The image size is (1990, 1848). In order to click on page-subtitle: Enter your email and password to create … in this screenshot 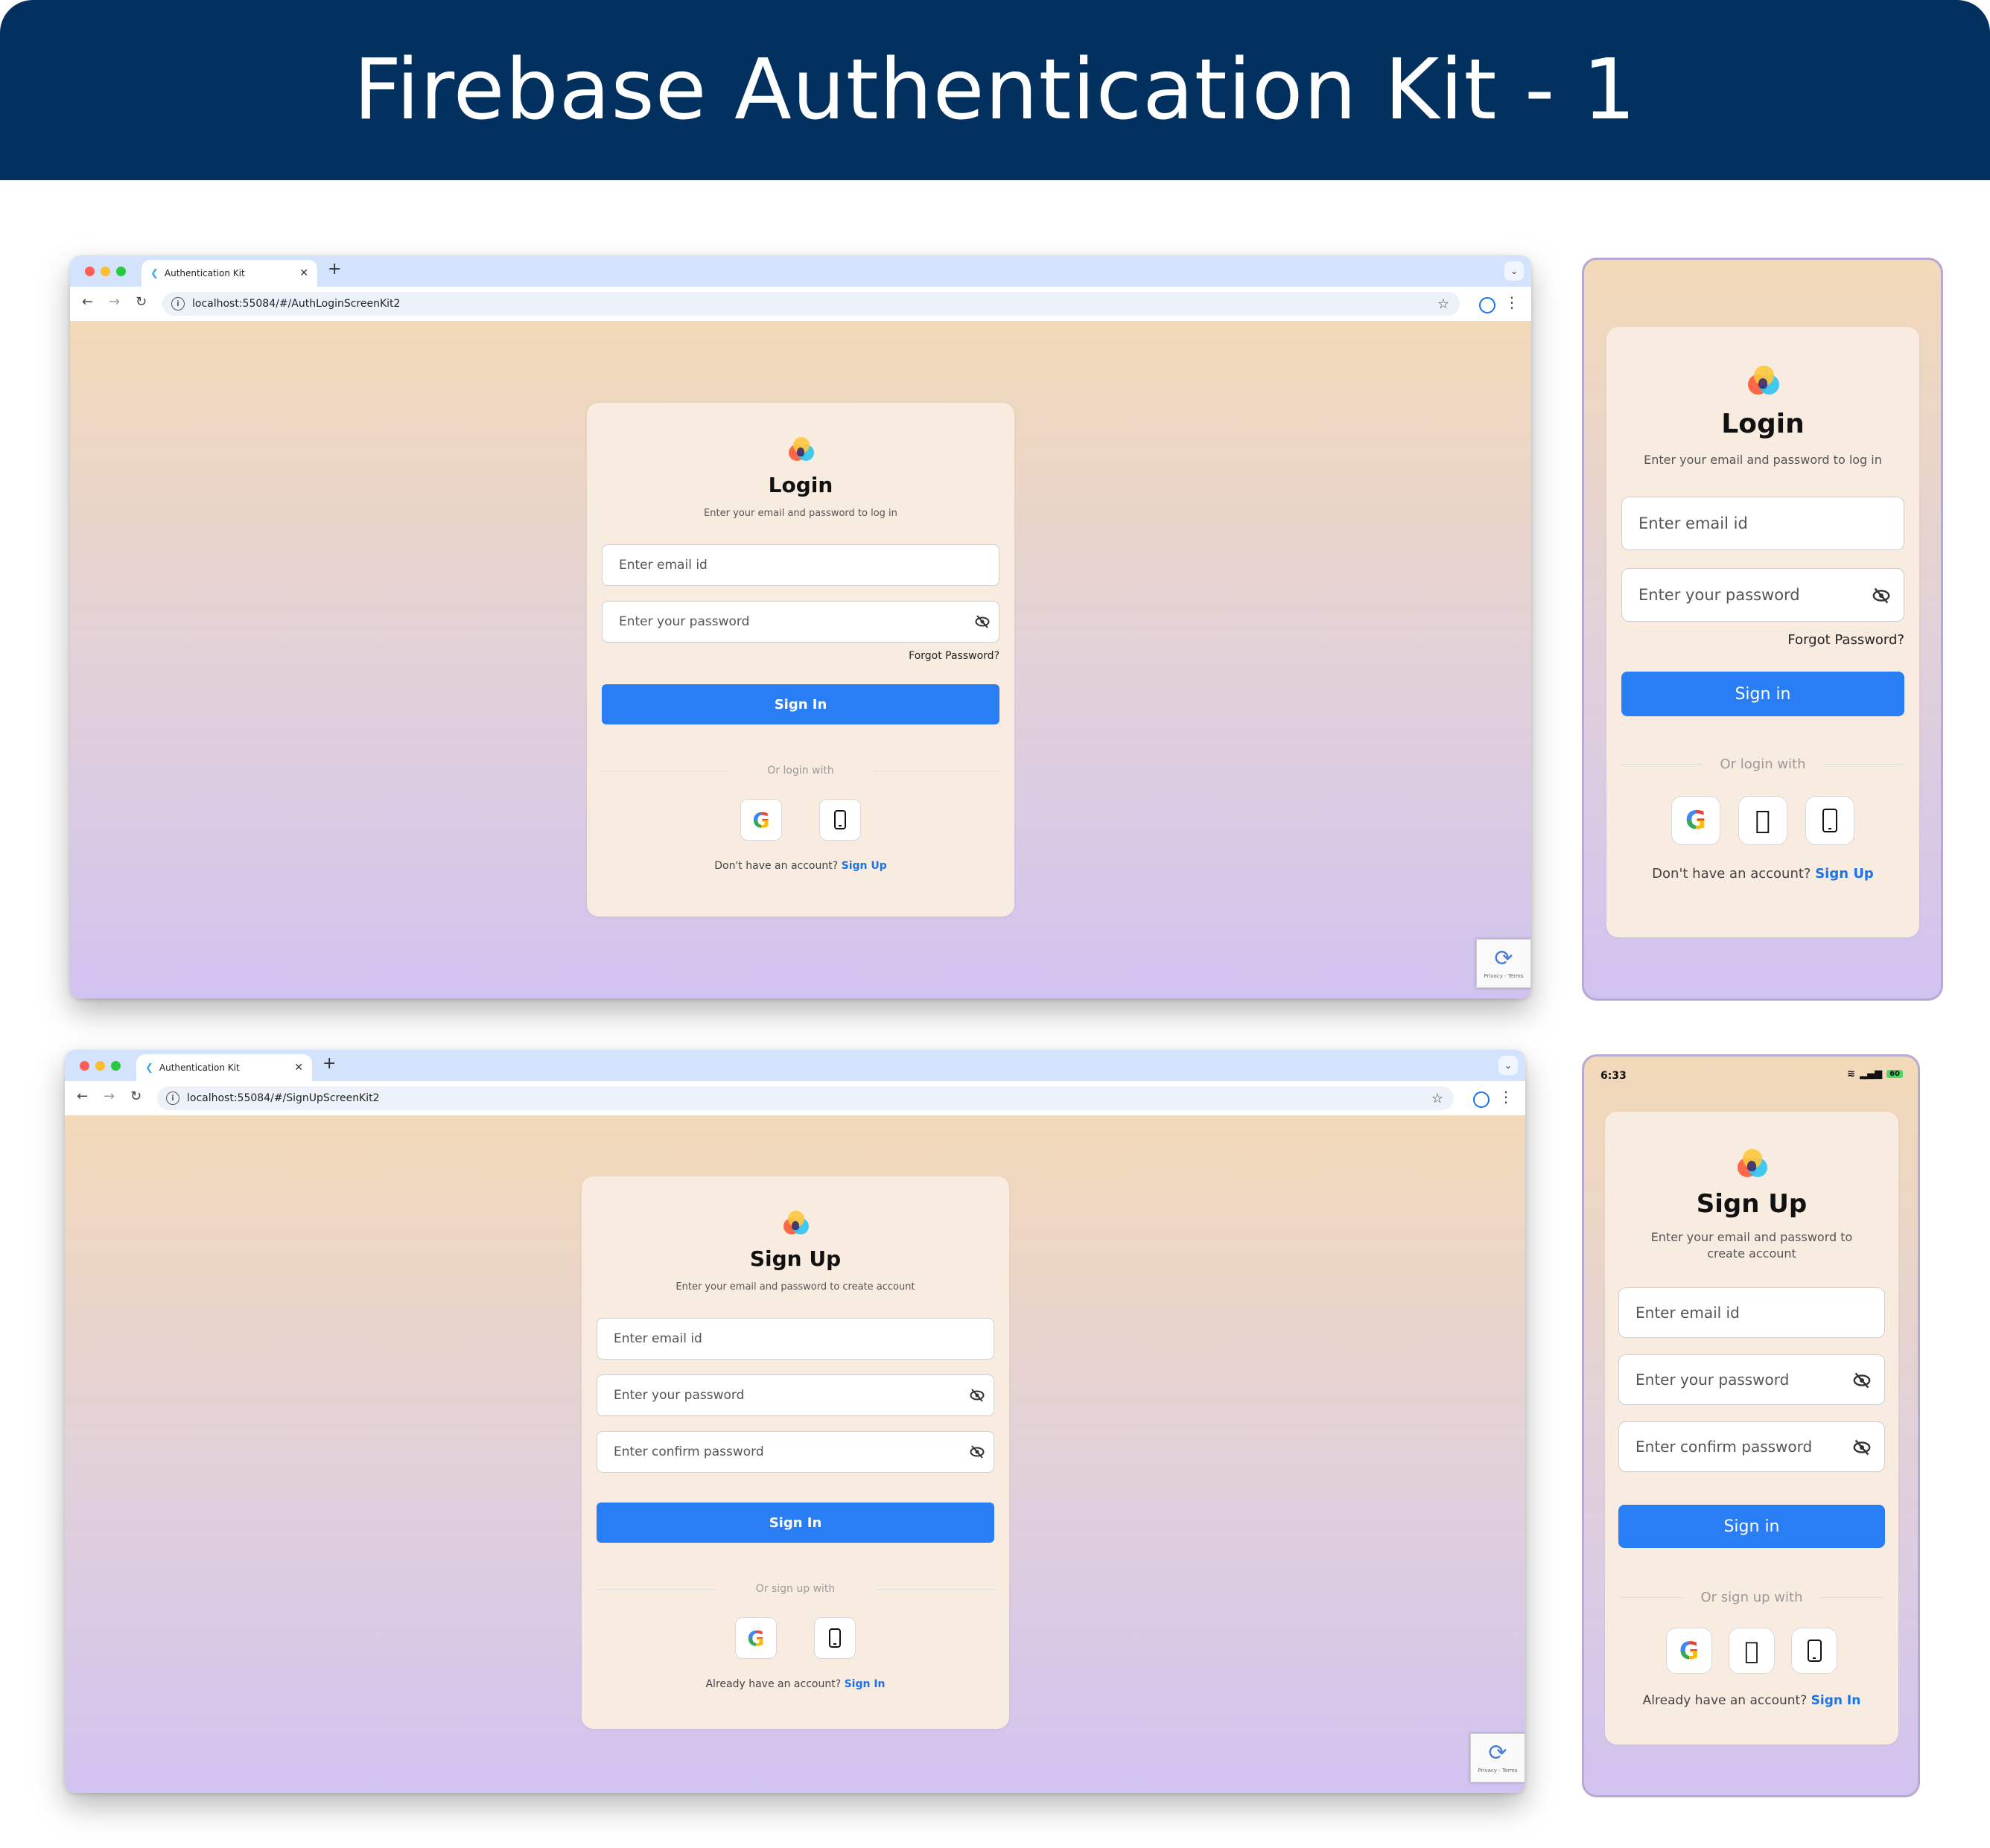, I will do `click(795, 1287)`.